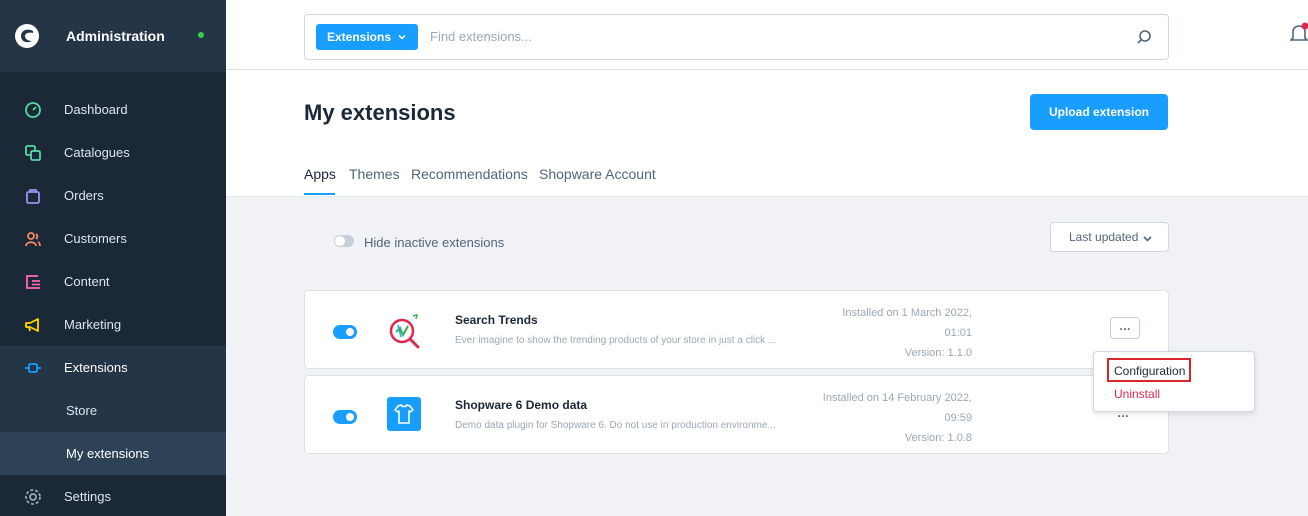 The width and height of the screenshot is (1308, 516). What do you see at coordinates (1144, 37) in the screenshot?
I see `search-icon` at bounding box center [1144, 37].